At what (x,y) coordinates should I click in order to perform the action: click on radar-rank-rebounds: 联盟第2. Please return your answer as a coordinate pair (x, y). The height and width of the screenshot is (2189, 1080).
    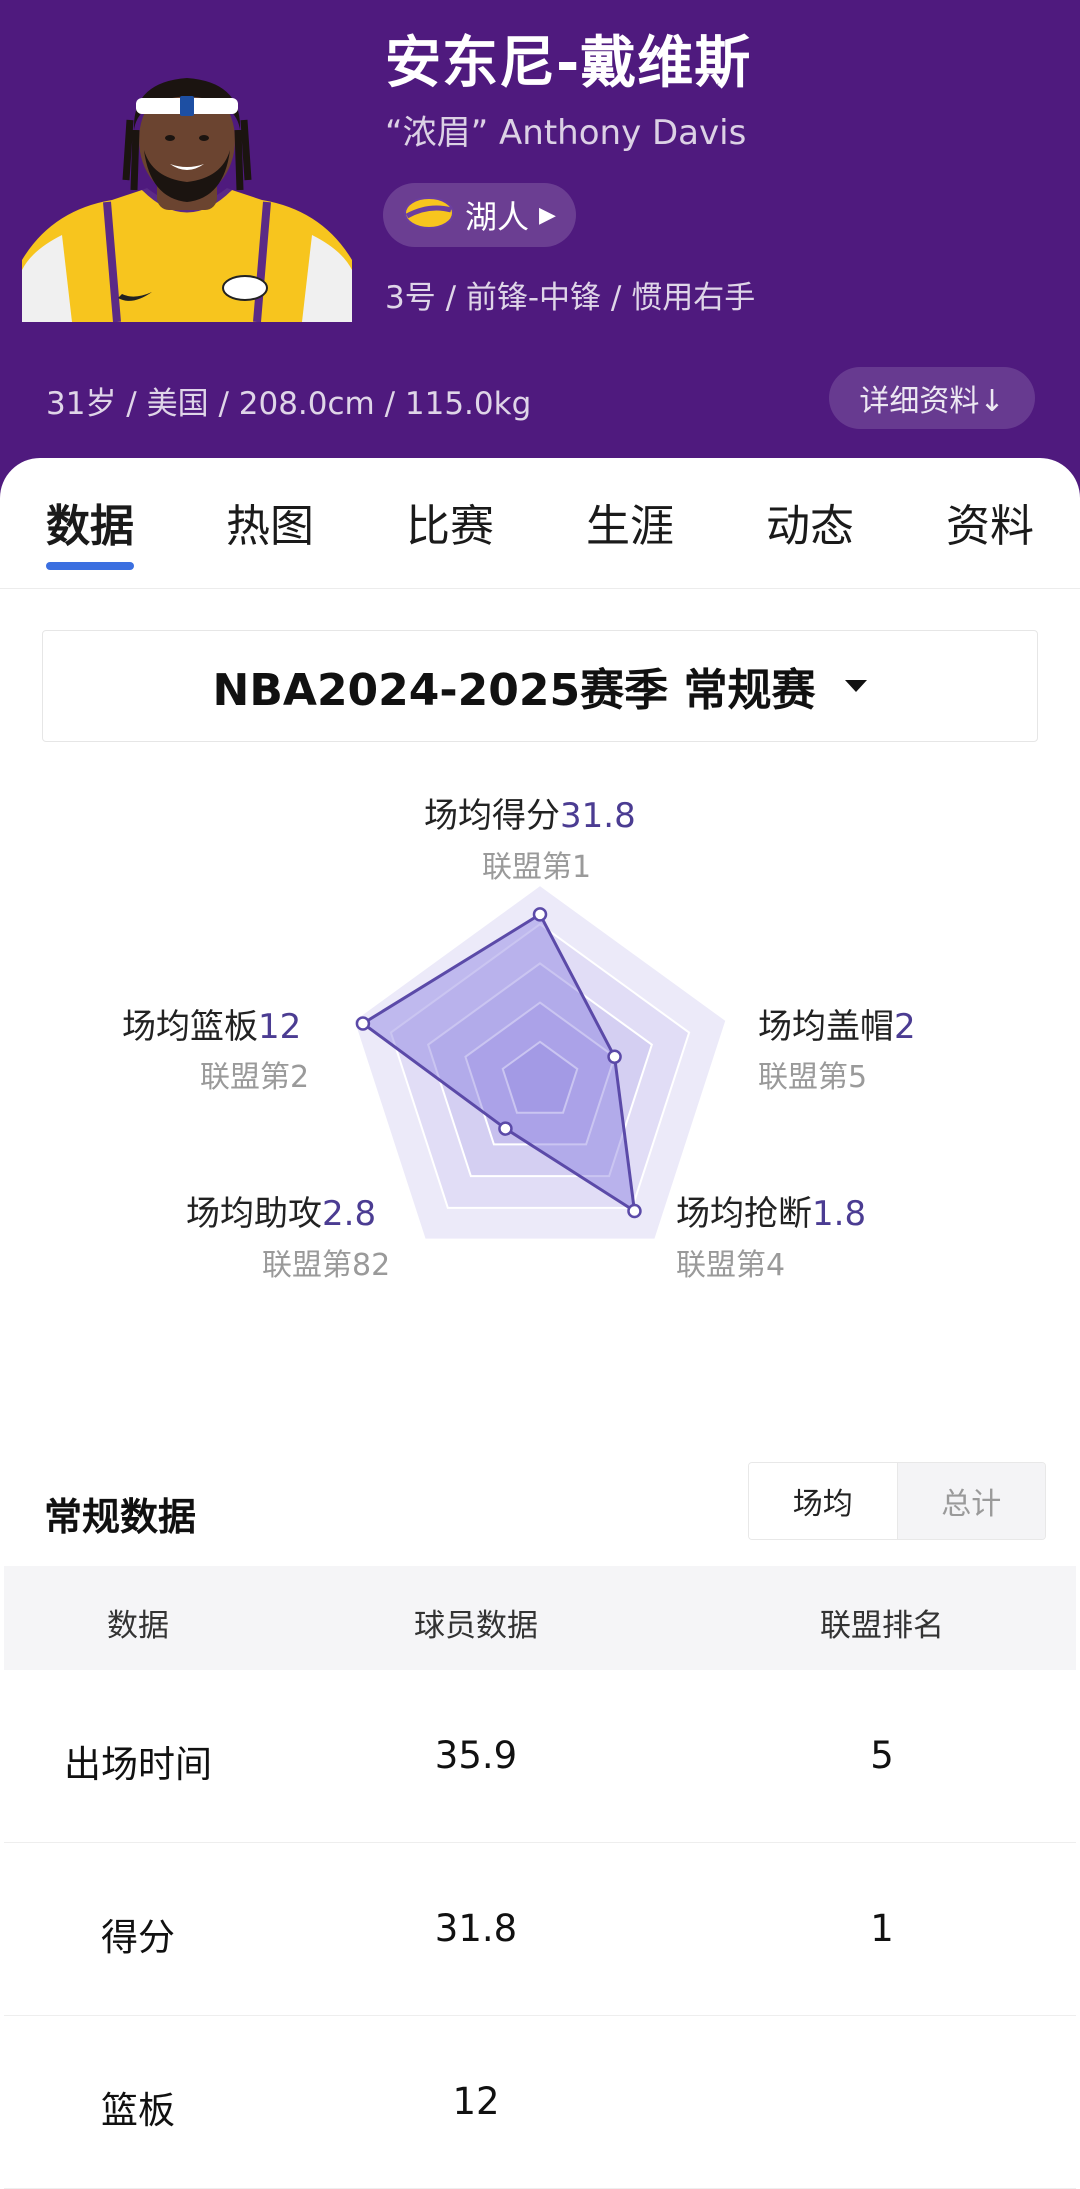
    Looking at the image, I should click on (255, 1077).